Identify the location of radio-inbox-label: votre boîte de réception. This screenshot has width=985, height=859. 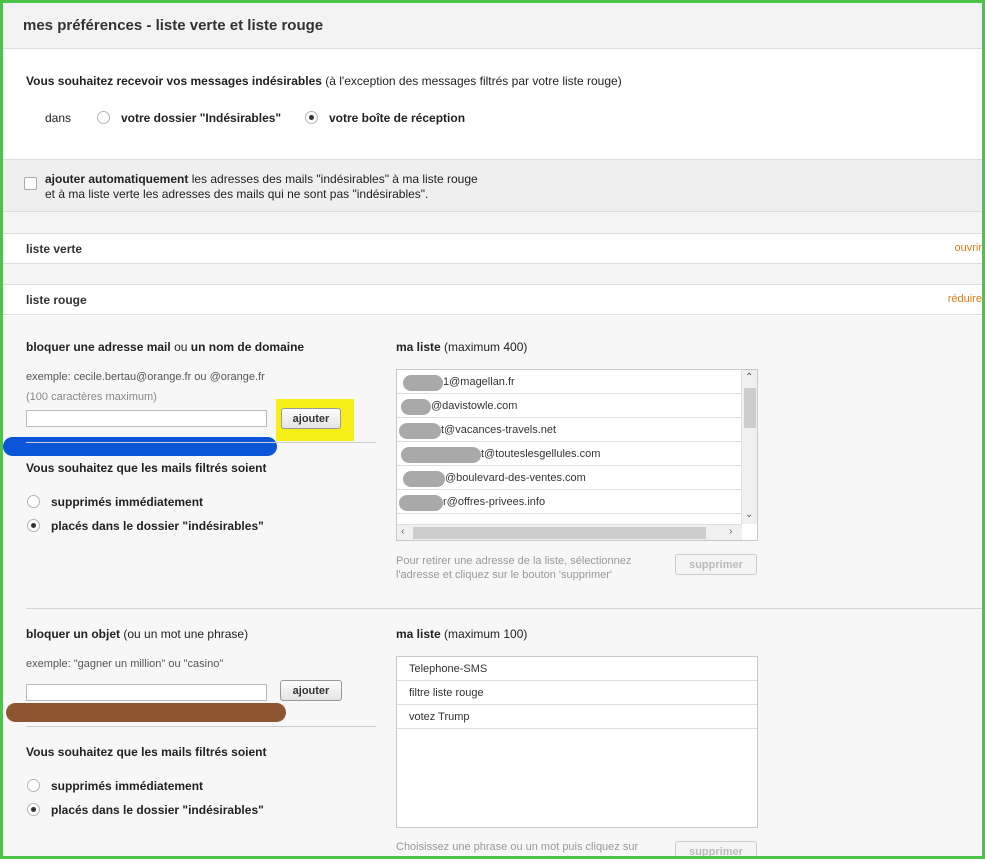
(397, 118).